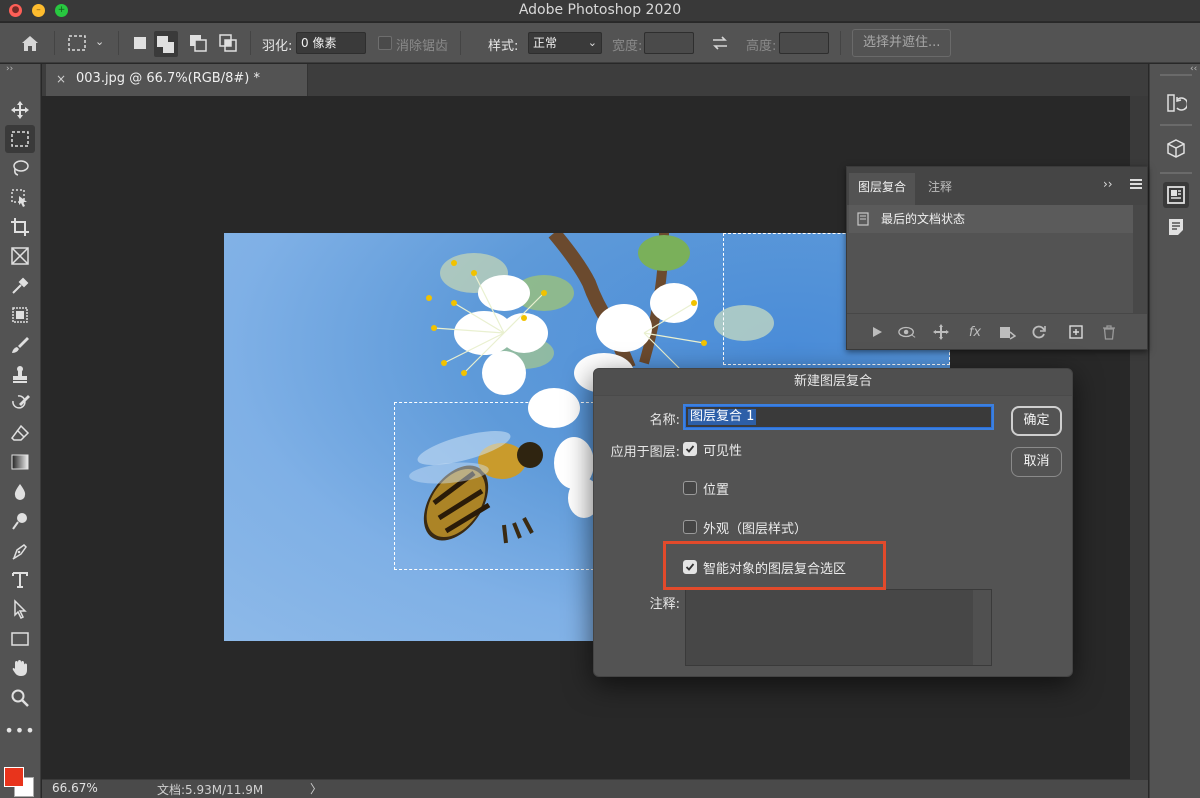  I want to click on status-menu-arrow: 〉, so click(316, 788).